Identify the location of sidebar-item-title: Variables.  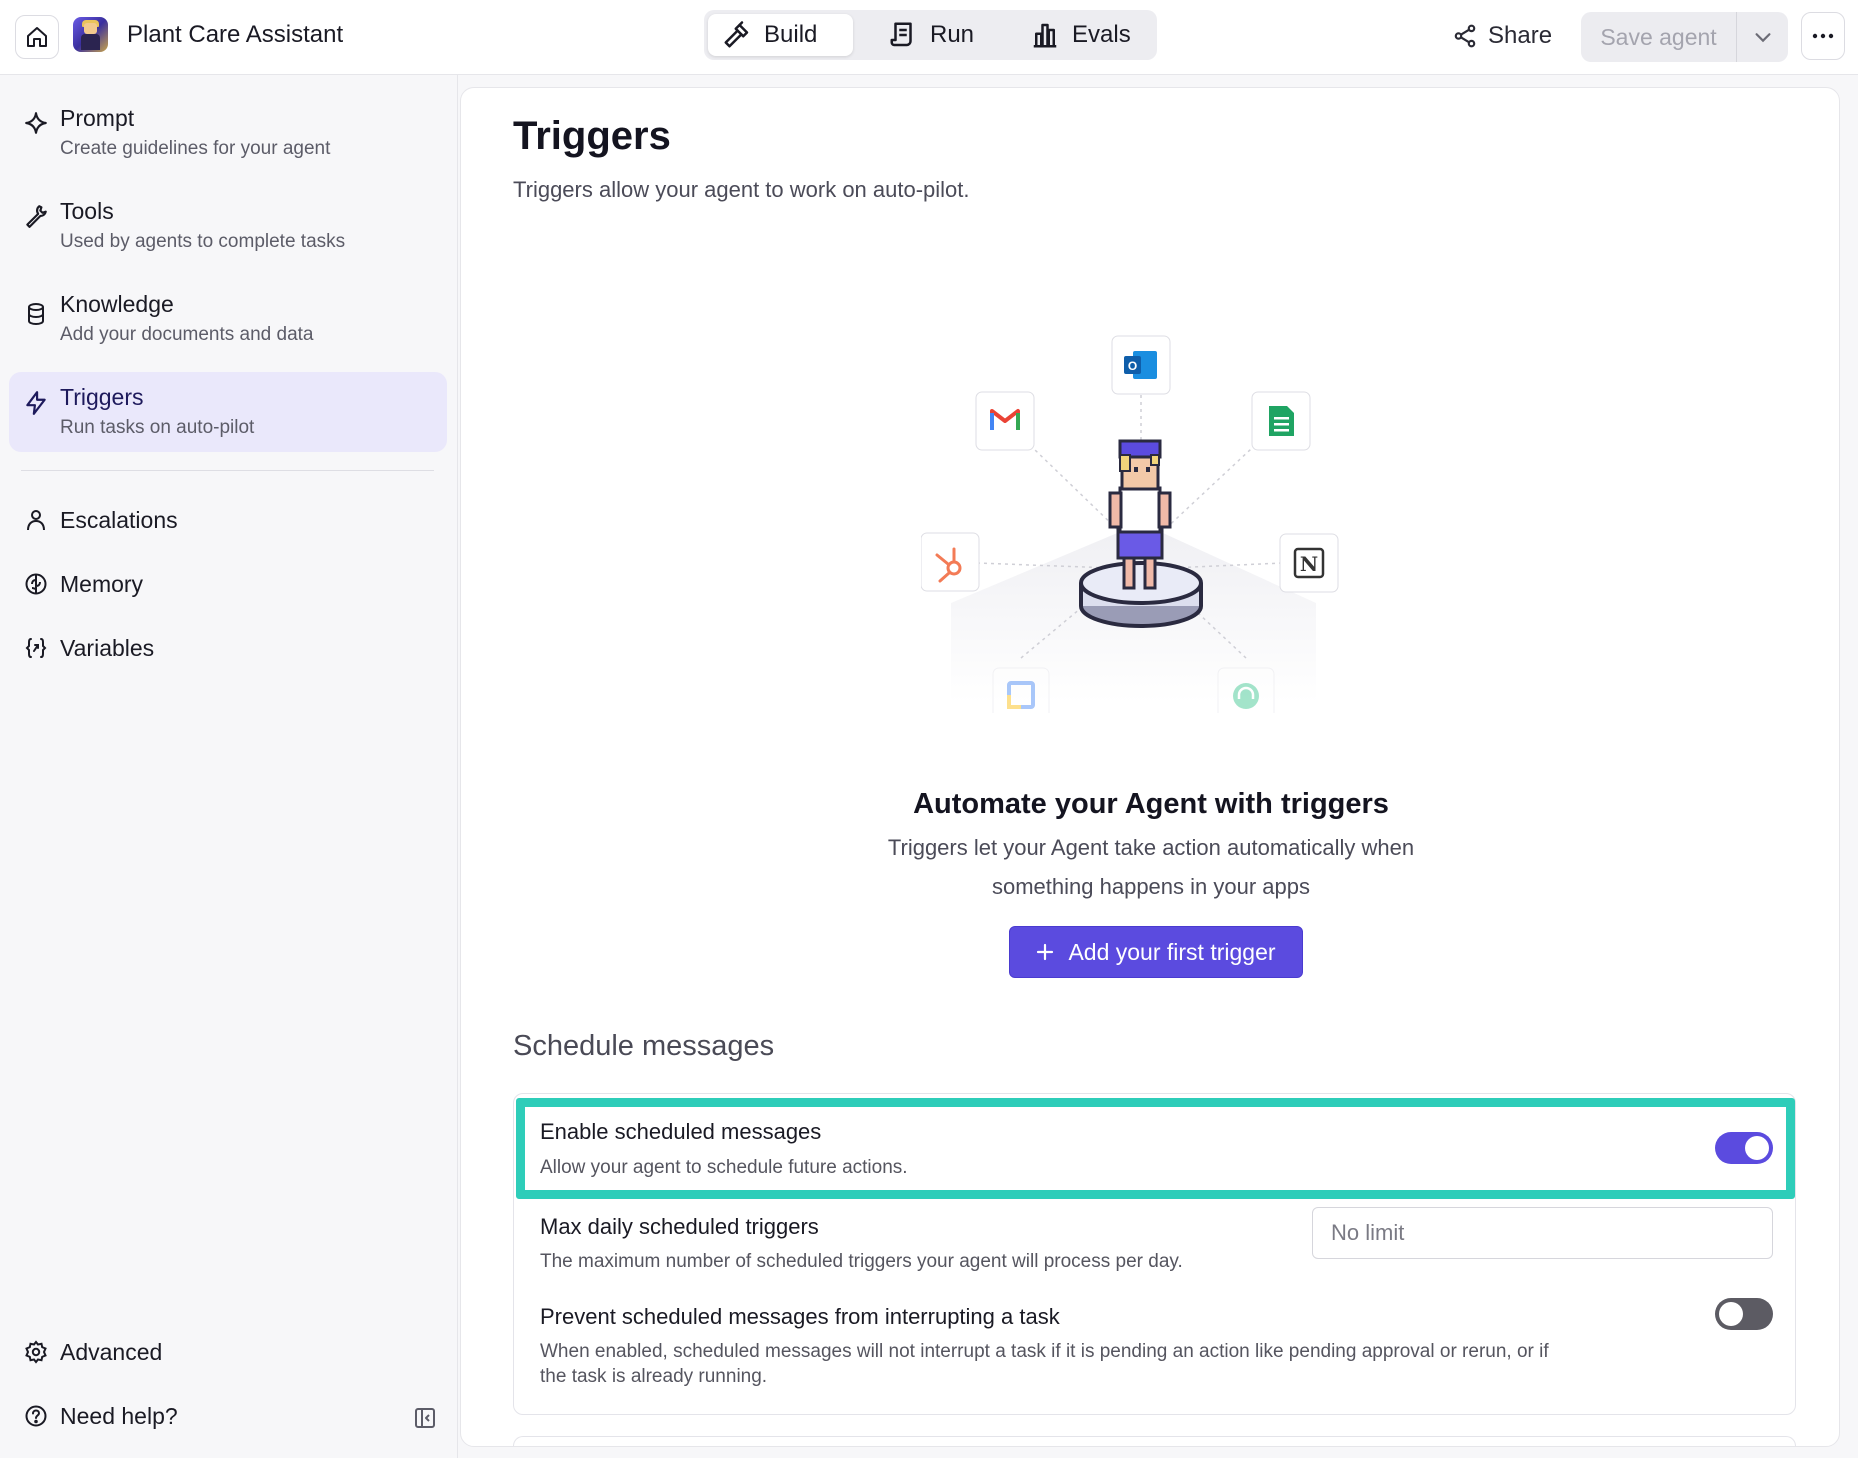
(107, 648).